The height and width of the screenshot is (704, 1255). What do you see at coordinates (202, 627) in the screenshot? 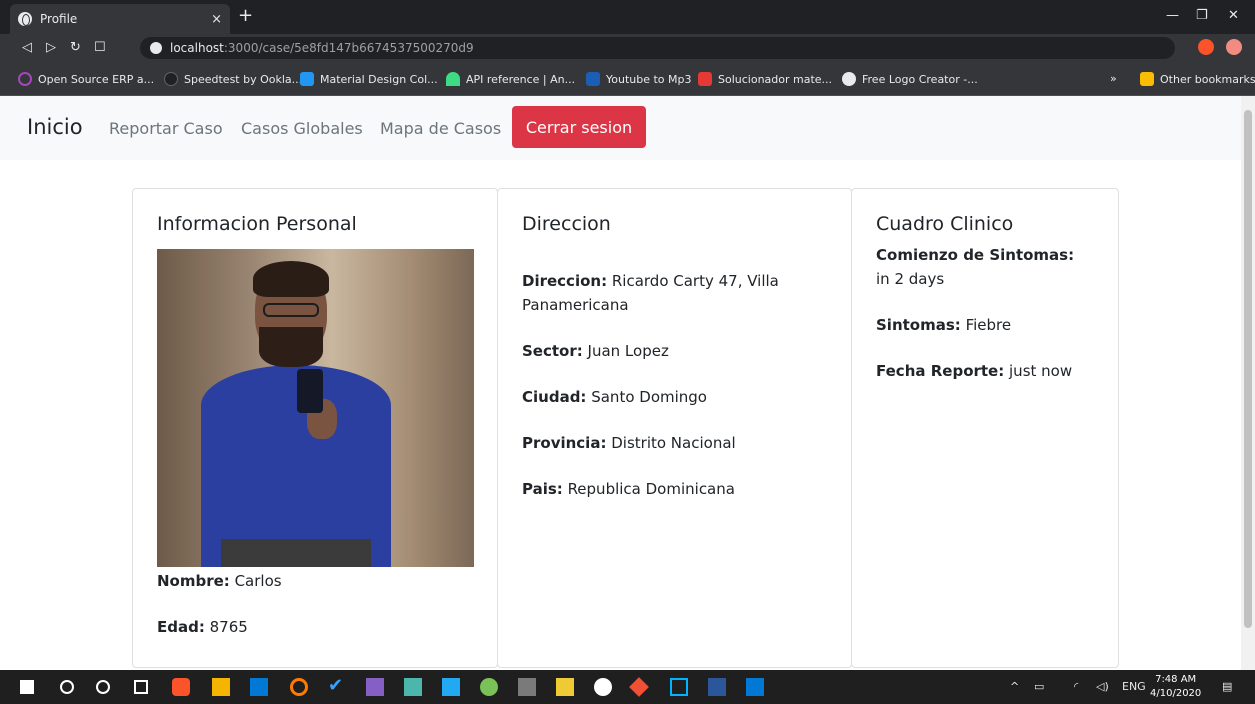
I see `age-field: Edad: 8765` at bounding box center [202, 627].